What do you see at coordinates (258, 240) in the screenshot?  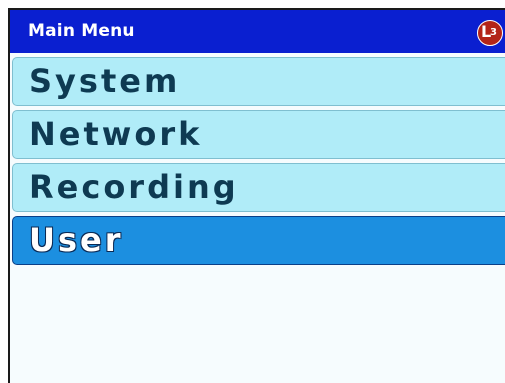 I see `menu-item-user: User` at bounding box center [258, 240].